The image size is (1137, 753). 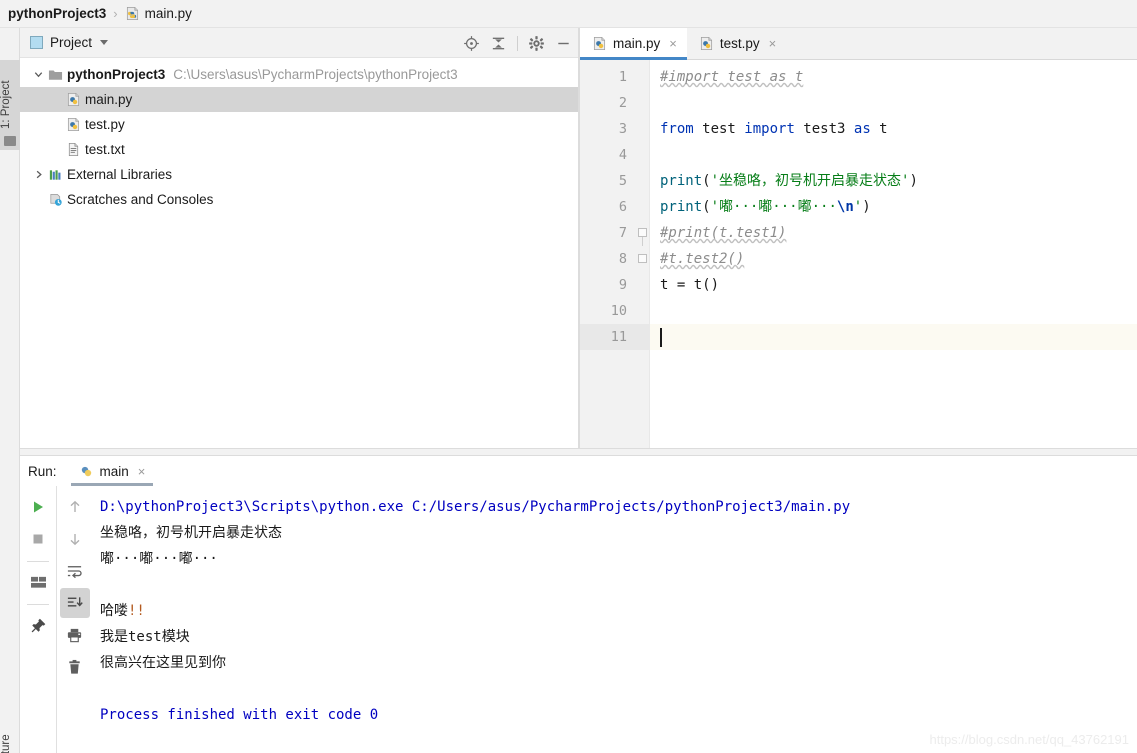 I want to click on run-panel-header: Run: main ×, so click(x=578, y=471).